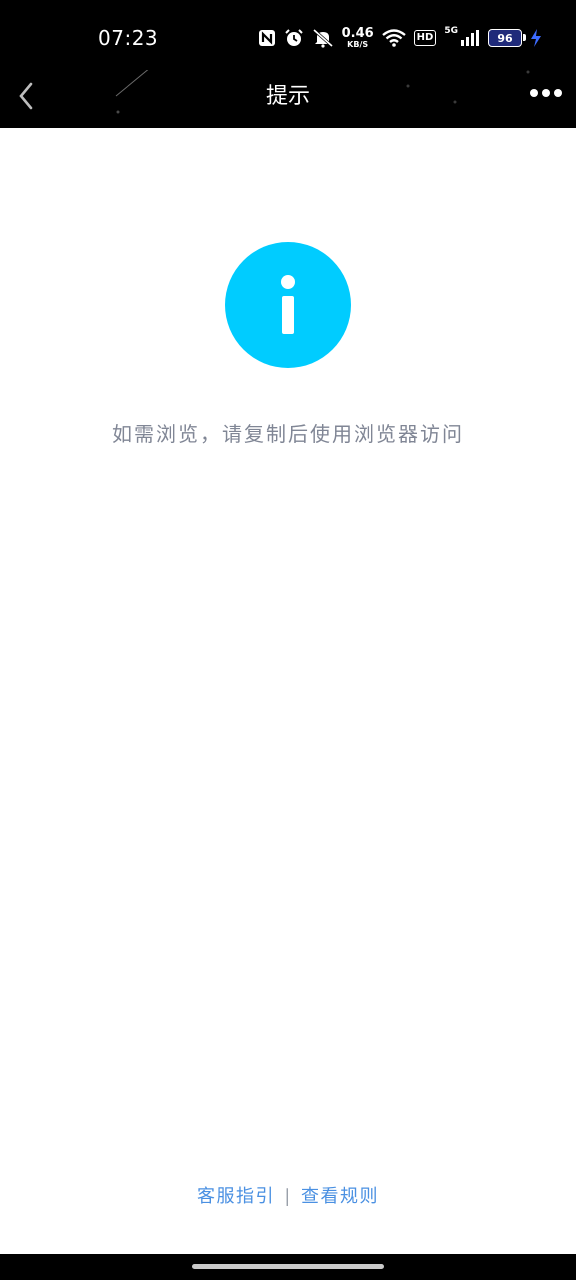 This screenshot has width=576, height=1280. Describe the element at coordinates (323, 38) in the screenshot. I see `mute-icon` at that location.